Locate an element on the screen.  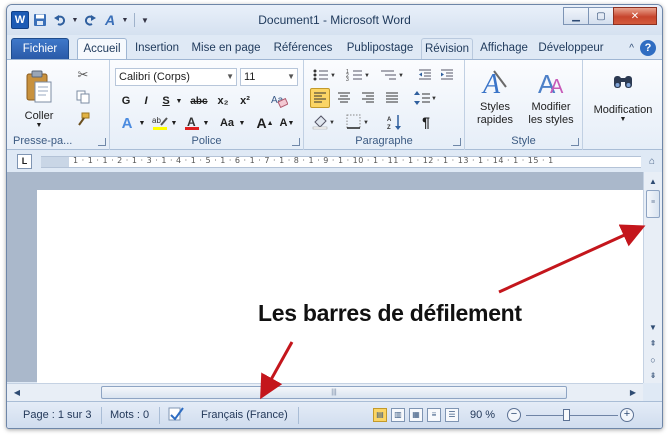
tab-accueil: Accueil is located at coordinates (102, 49).